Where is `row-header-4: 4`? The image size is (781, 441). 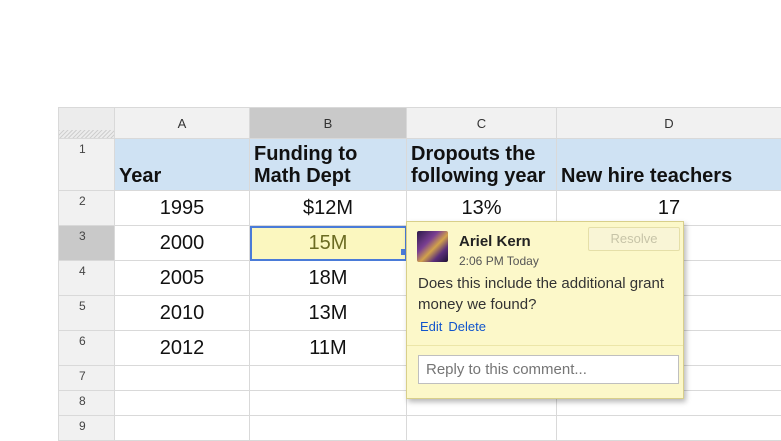
row-header-4: 4 is located at coordinates (87, 278).